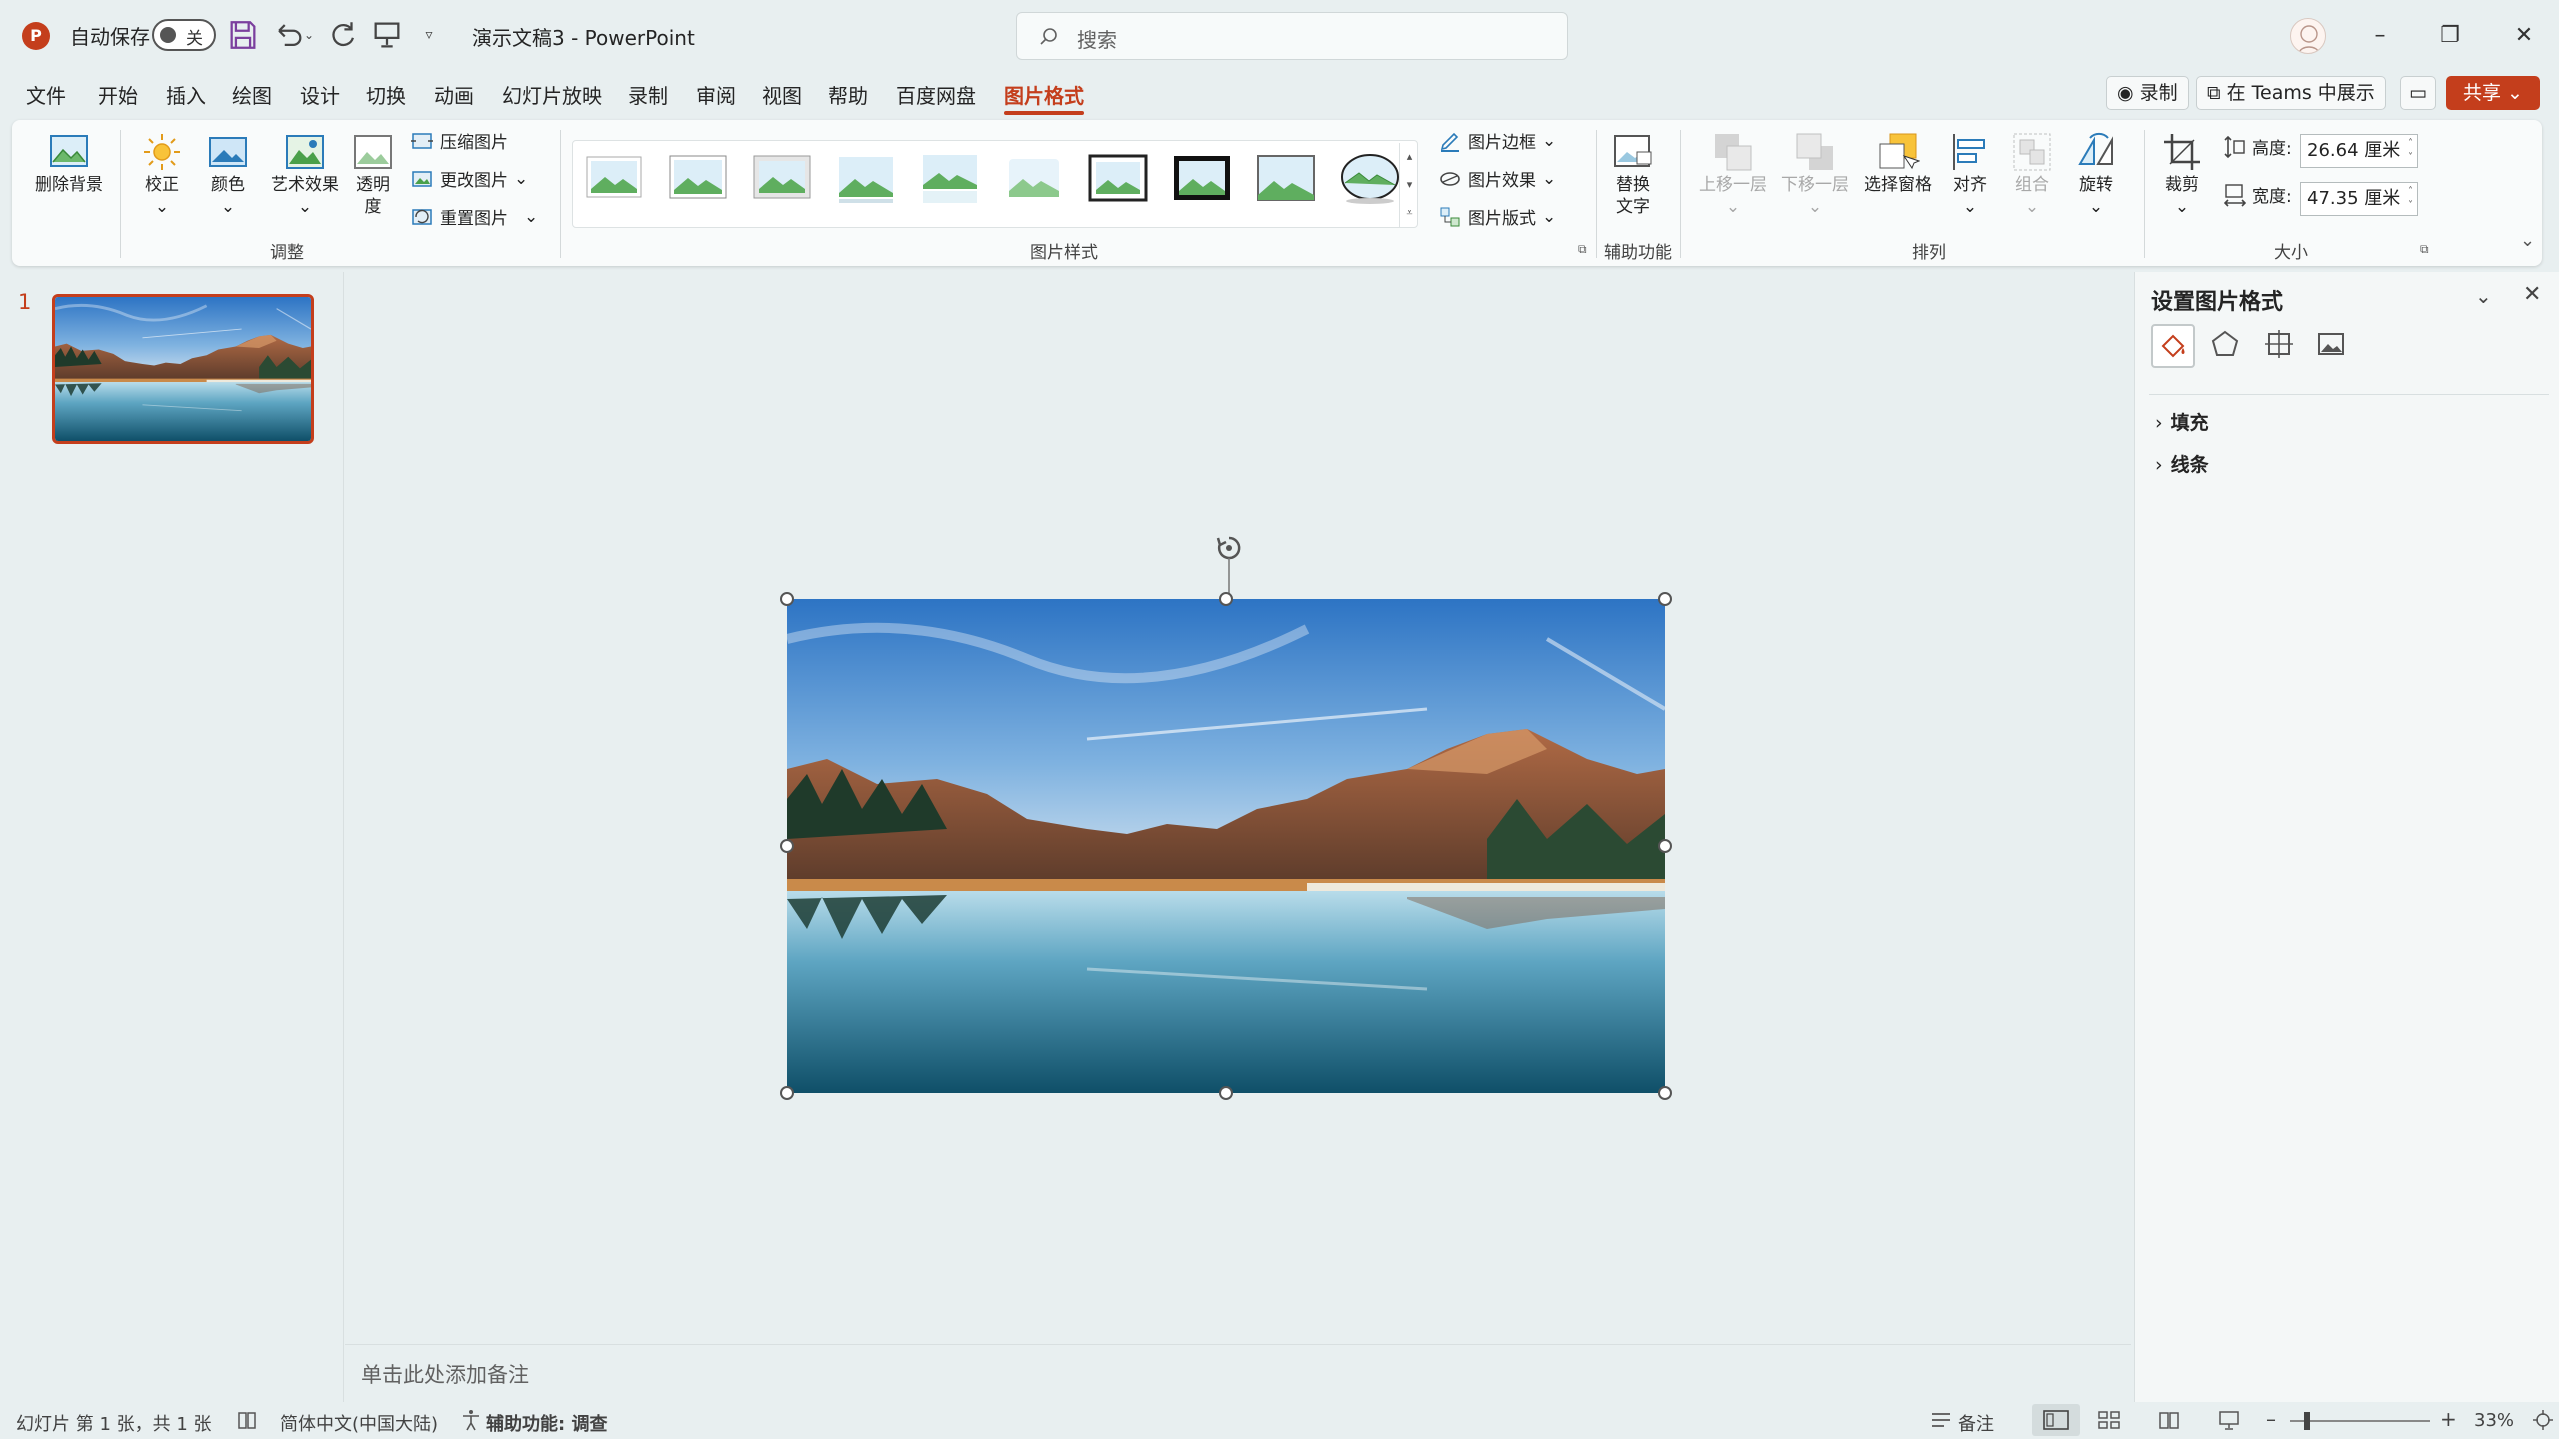 The image size is (2559, 1439). Describe the element at coordinates (2483, 296) in the screenshot. I see `pane-options-chevron-icon: ⌄` at that location.